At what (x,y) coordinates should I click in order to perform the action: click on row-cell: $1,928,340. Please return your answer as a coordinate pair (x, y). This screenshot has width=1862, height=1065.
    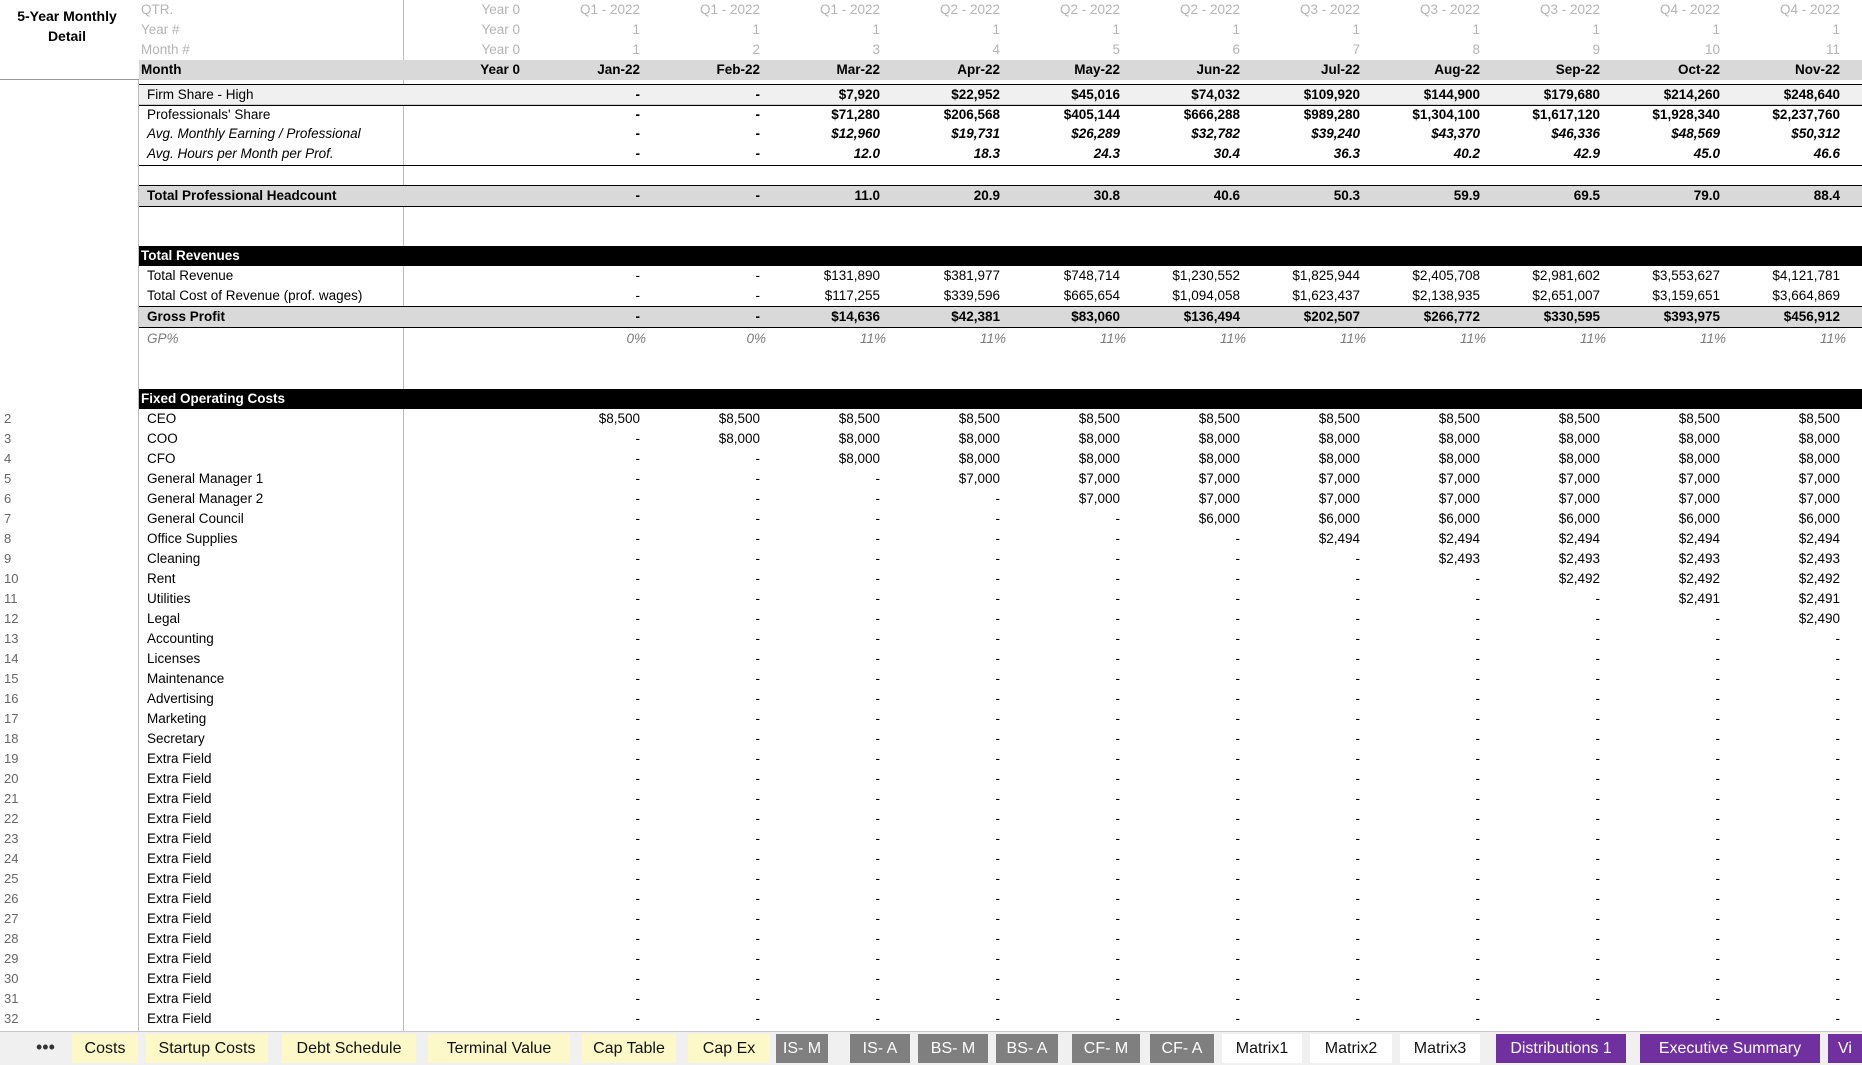
    Looking at the image, I should click on (1665, 115).